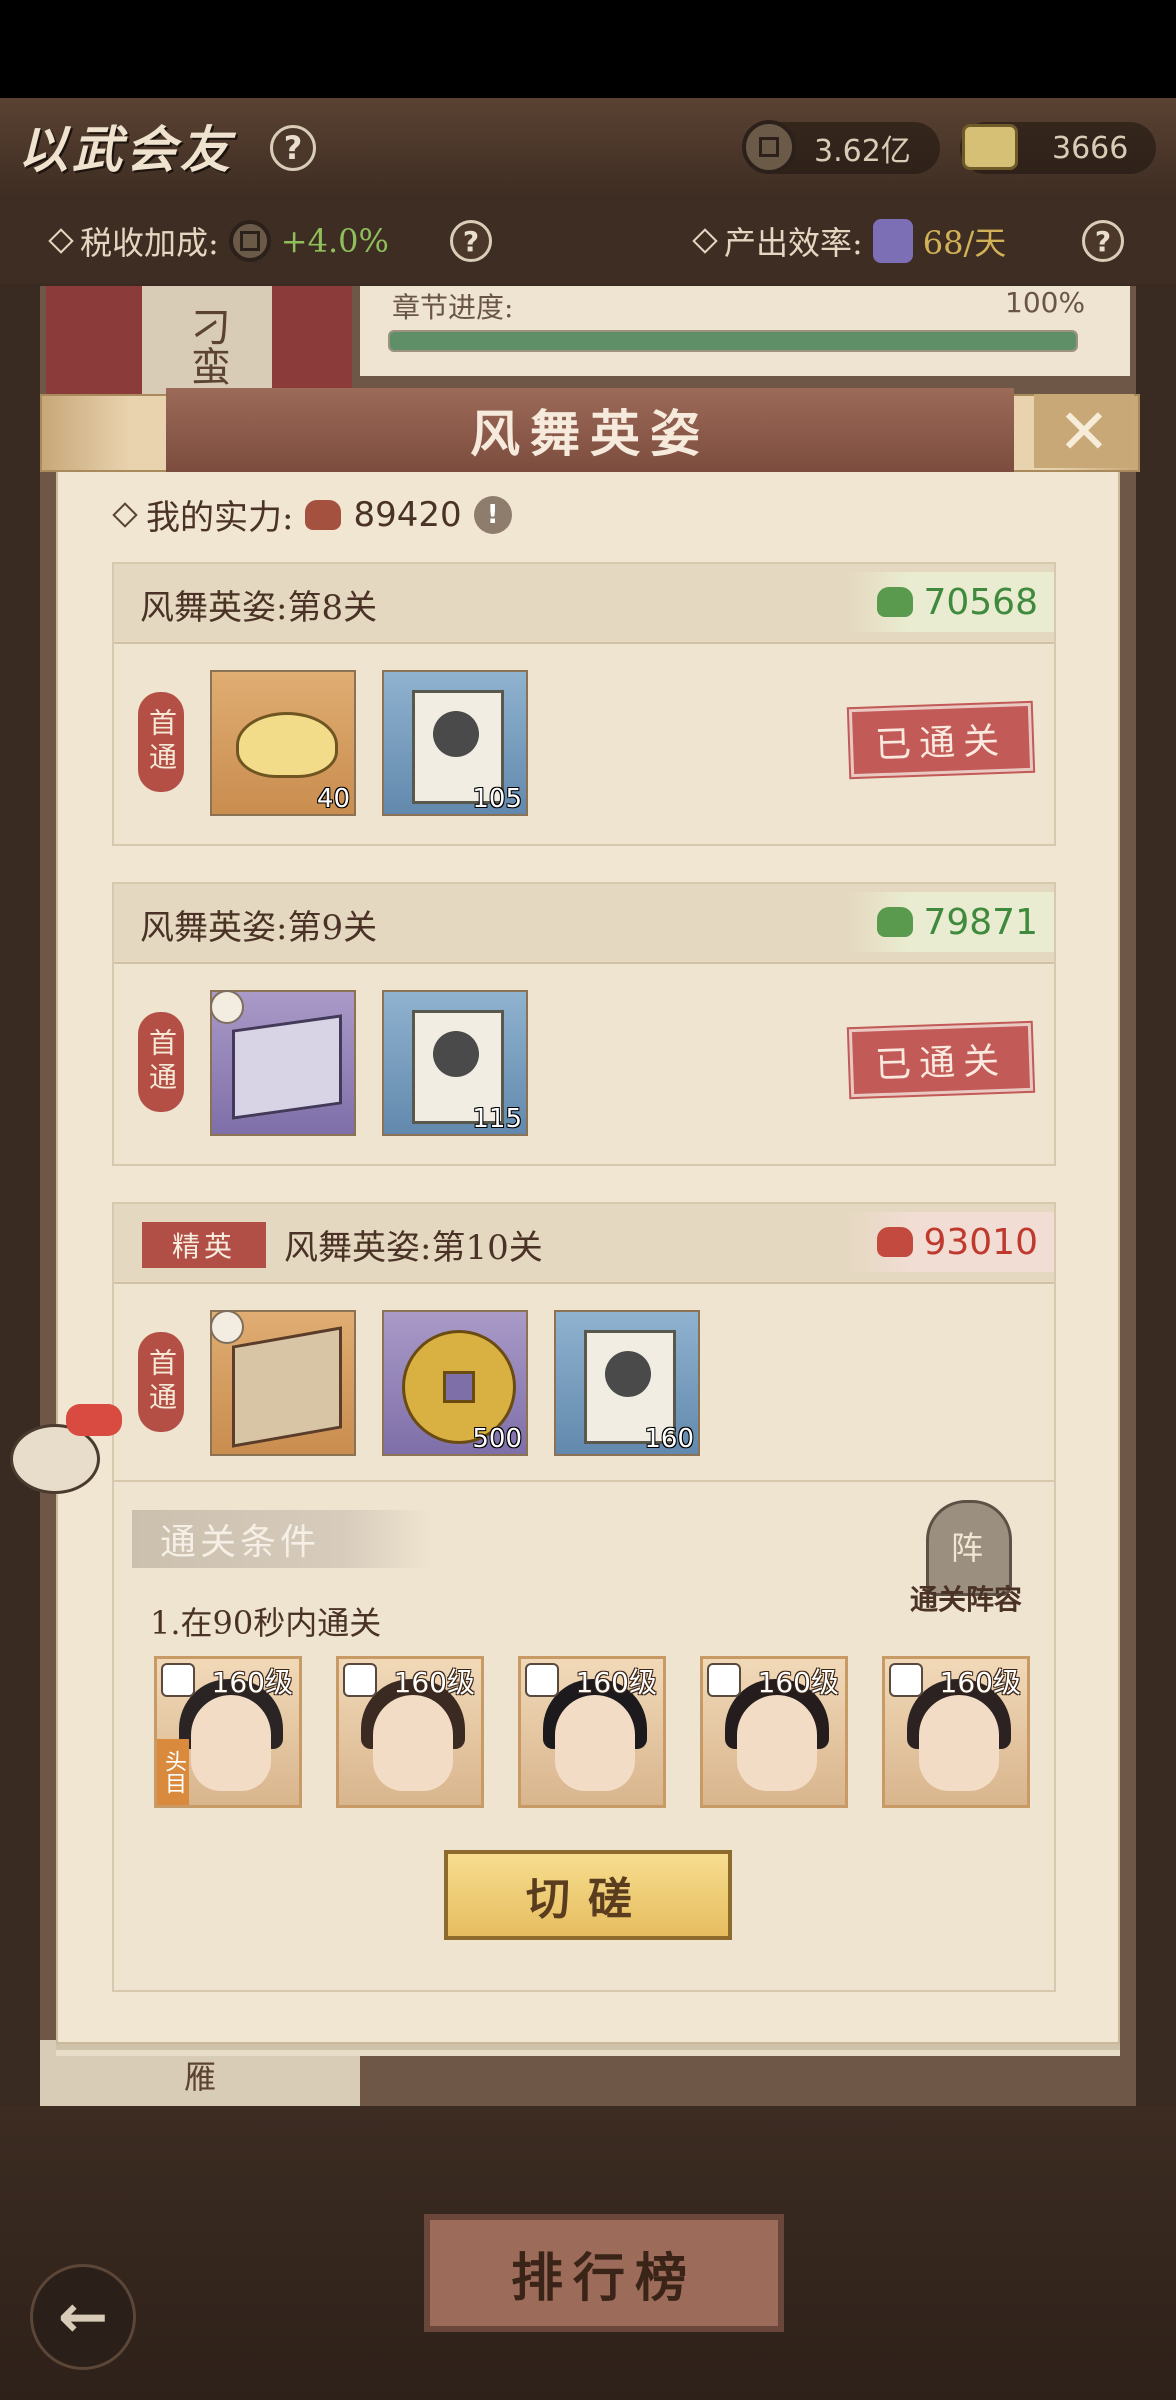  What do you see at coordinates (83, 2317) in the screenshot?
I see `back-button: ←` at bounding box center [83, 2317].